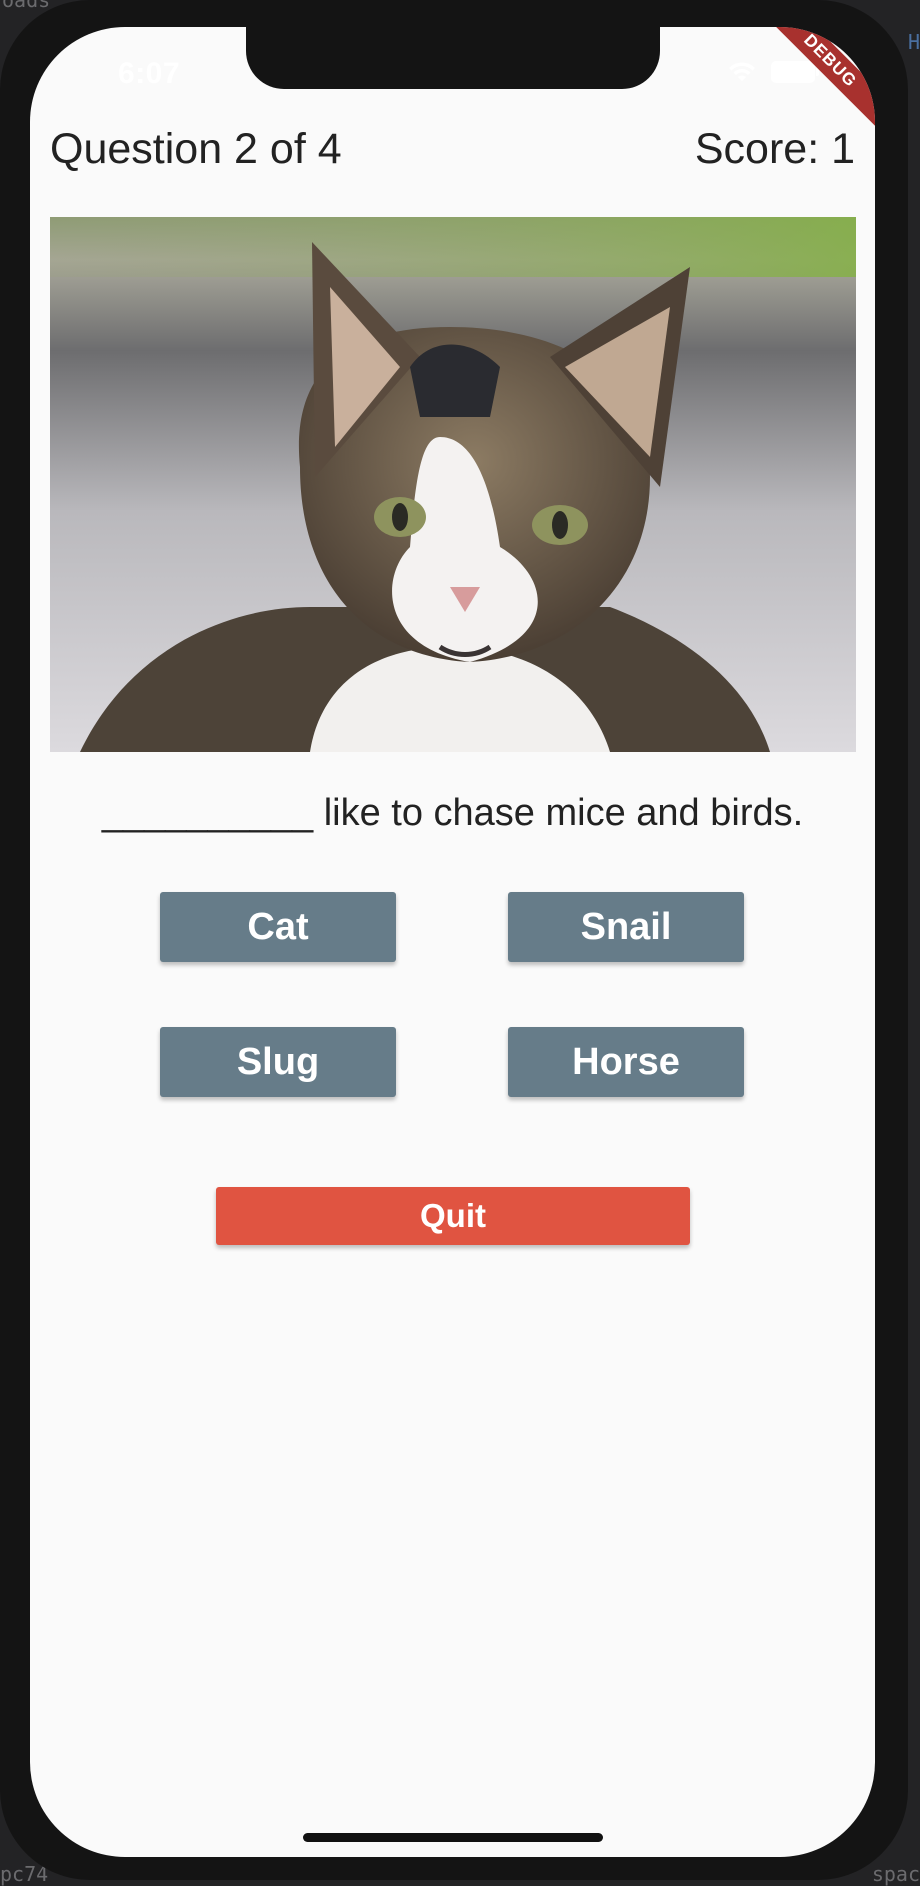  Describe the element at coordinates (453, 1837) in the screenshot. I see `home-indicator` at that location.